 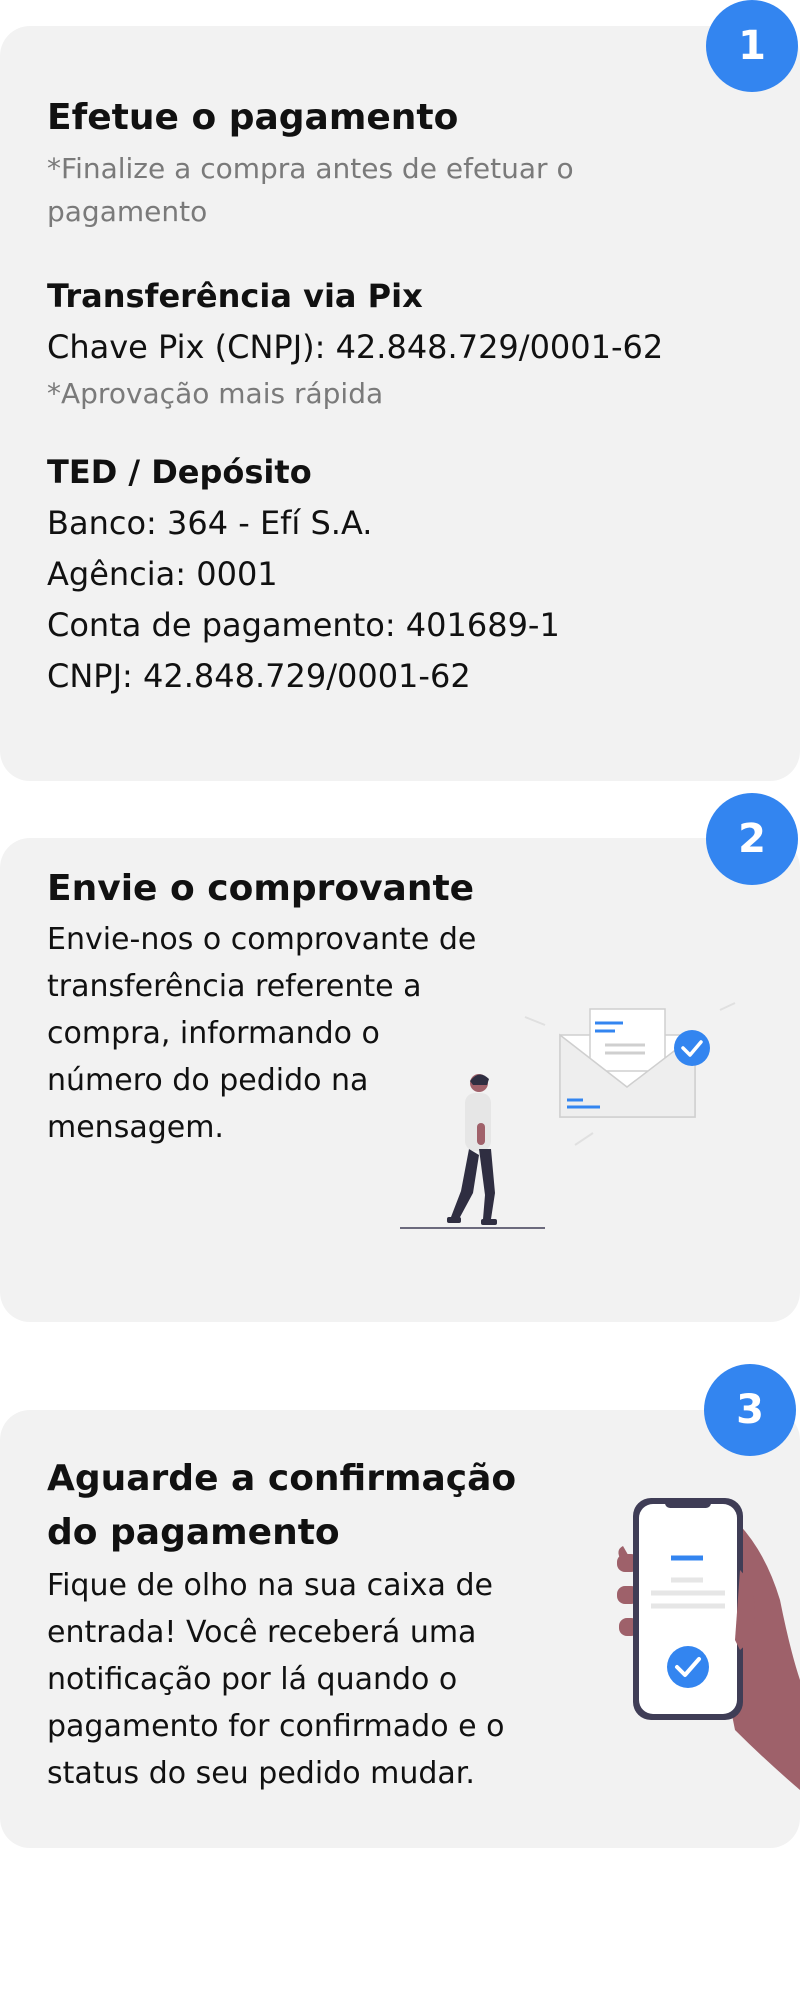 I want to click on step2-line-4: número do pedido na, so click(x=208, y=1080).